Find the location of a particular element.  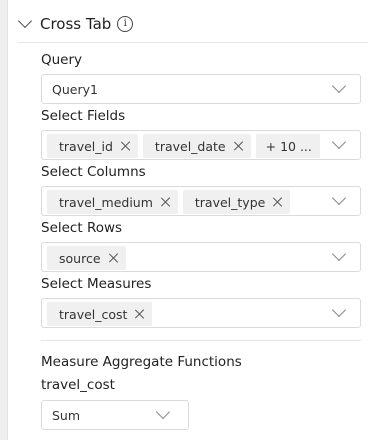

query-value: Query1 is located at coordinates (75, 89).